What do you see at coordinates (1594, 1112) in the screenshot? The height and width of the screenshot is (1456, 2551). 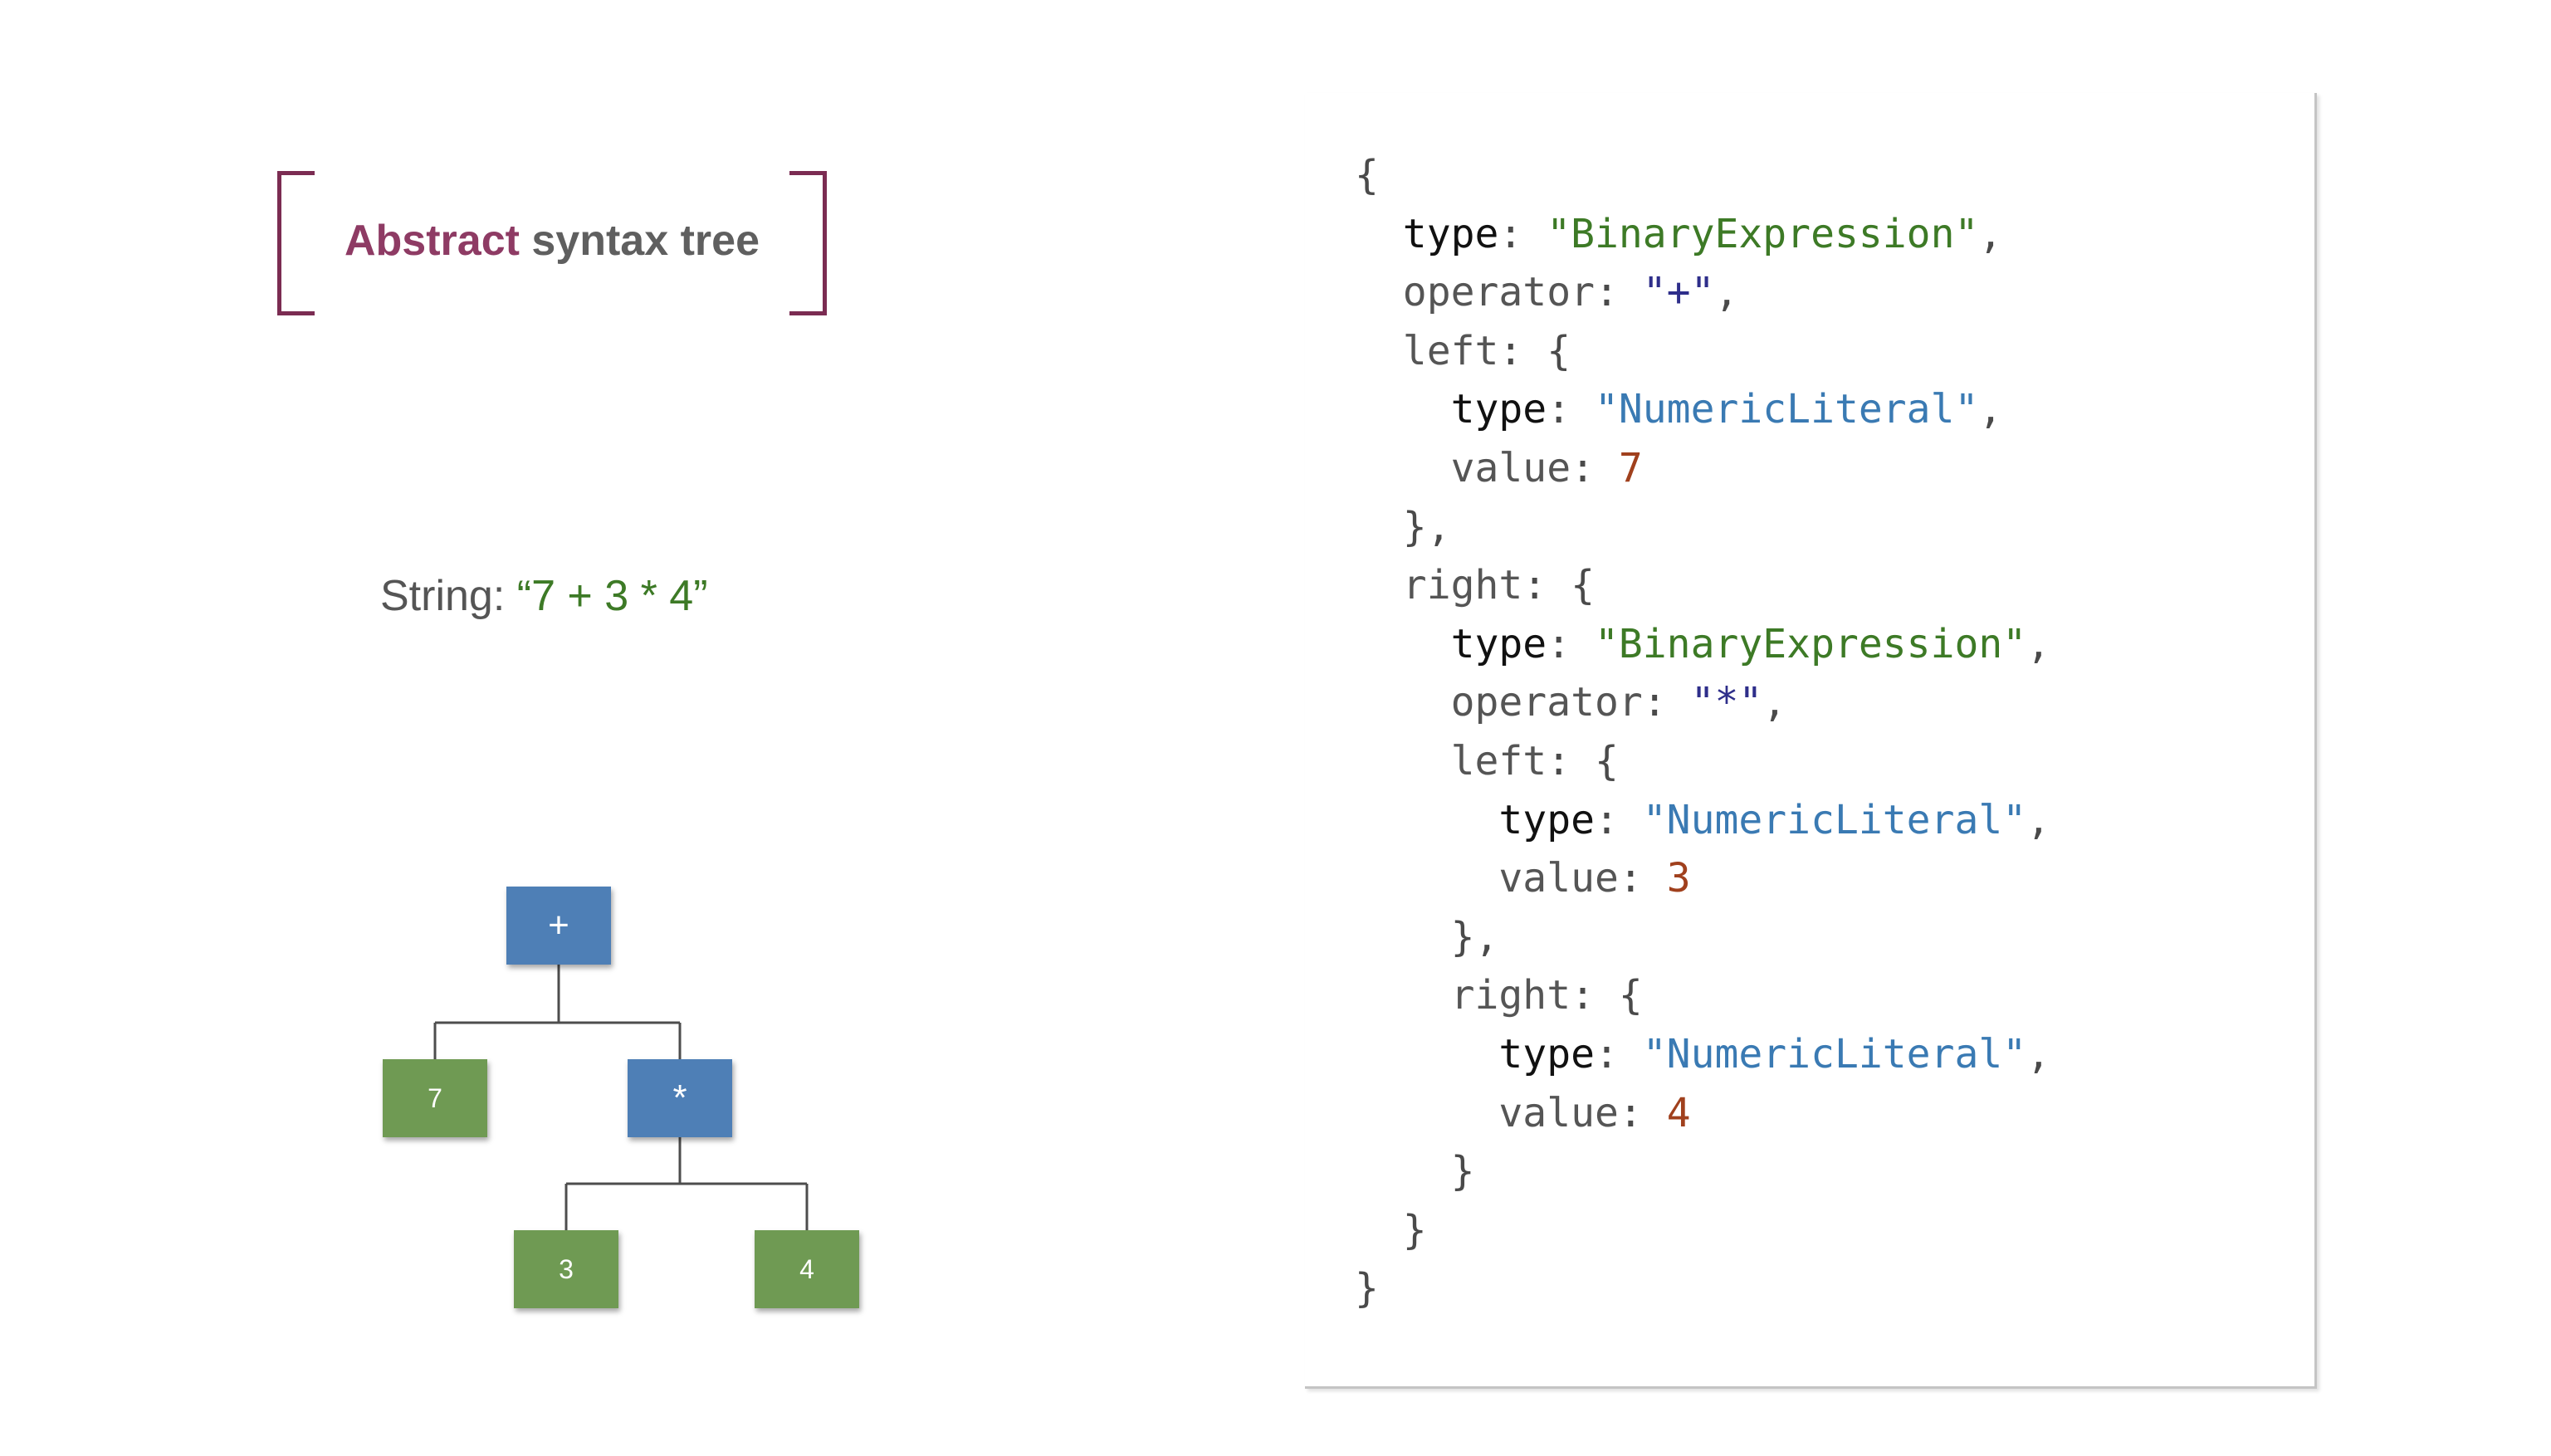 I see `code-line: value: 4` at bounding box center [1594, 1112].